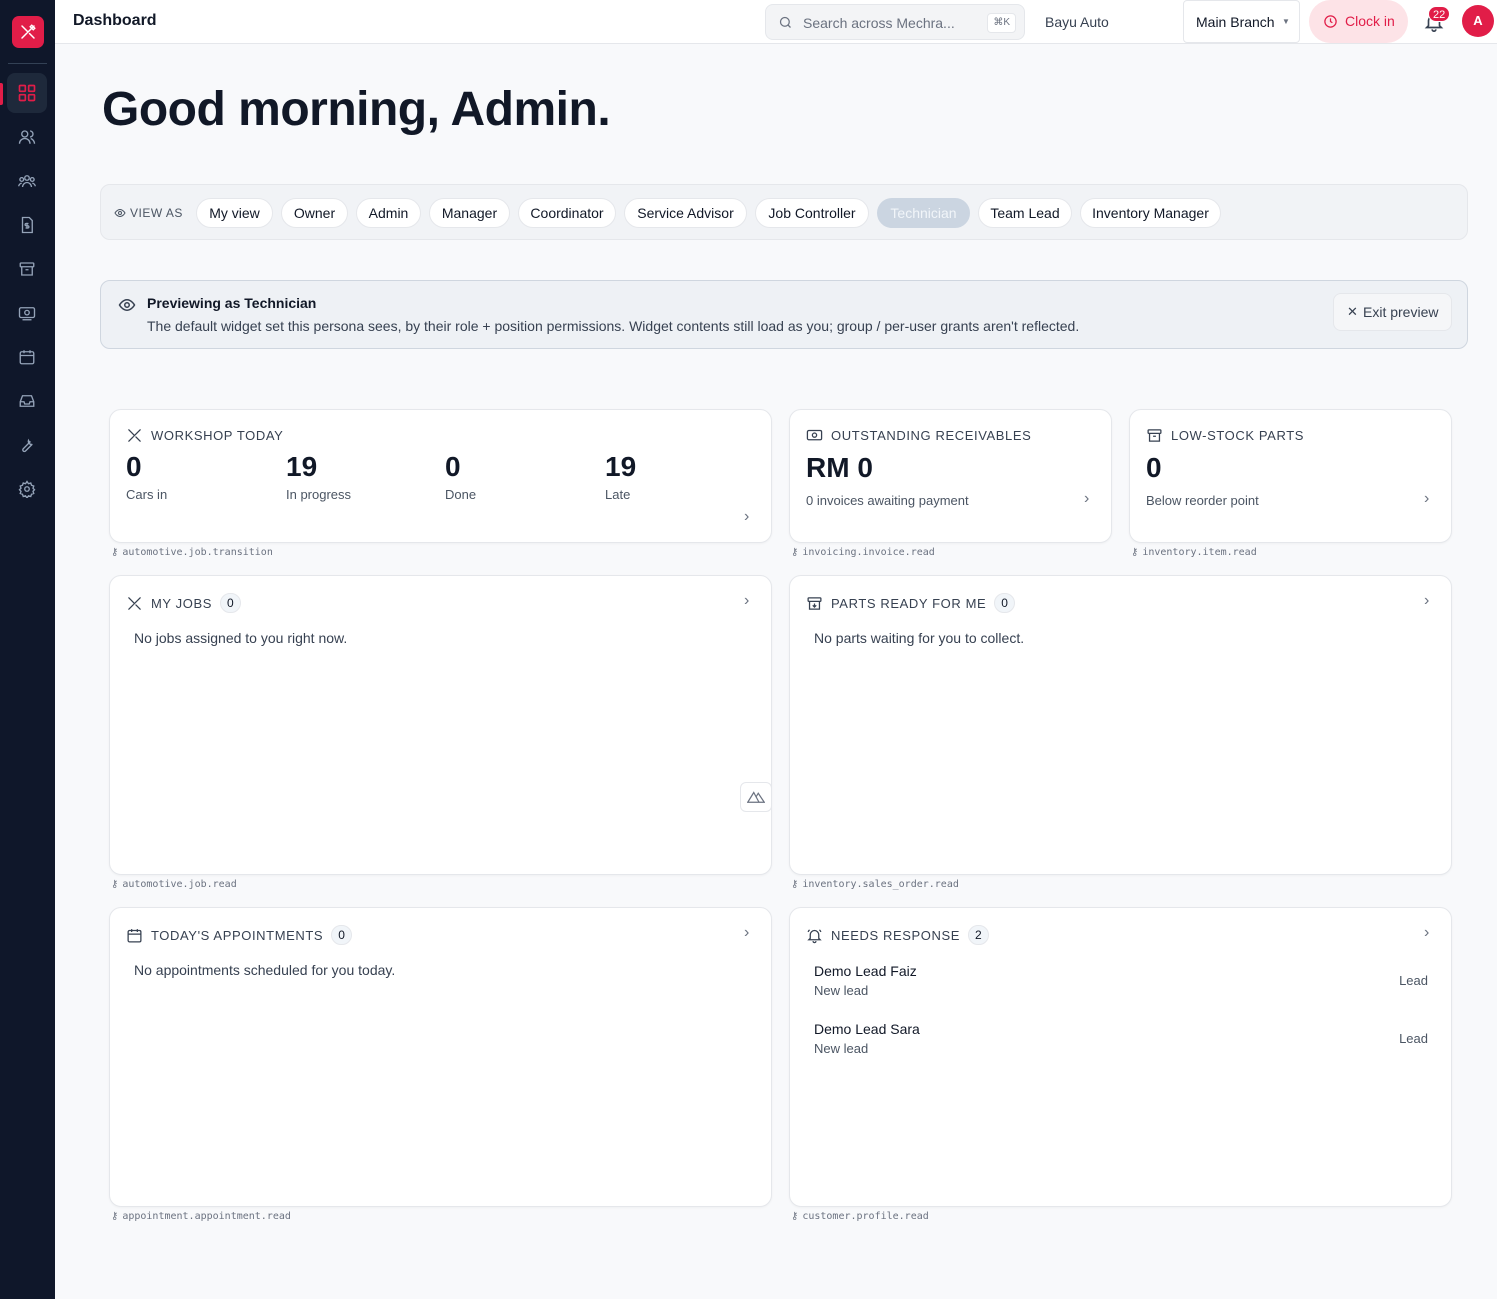 The width and height of the screenshot is (1497, 1299). I want to click on notification-badge: 22, so click(1439, 14).